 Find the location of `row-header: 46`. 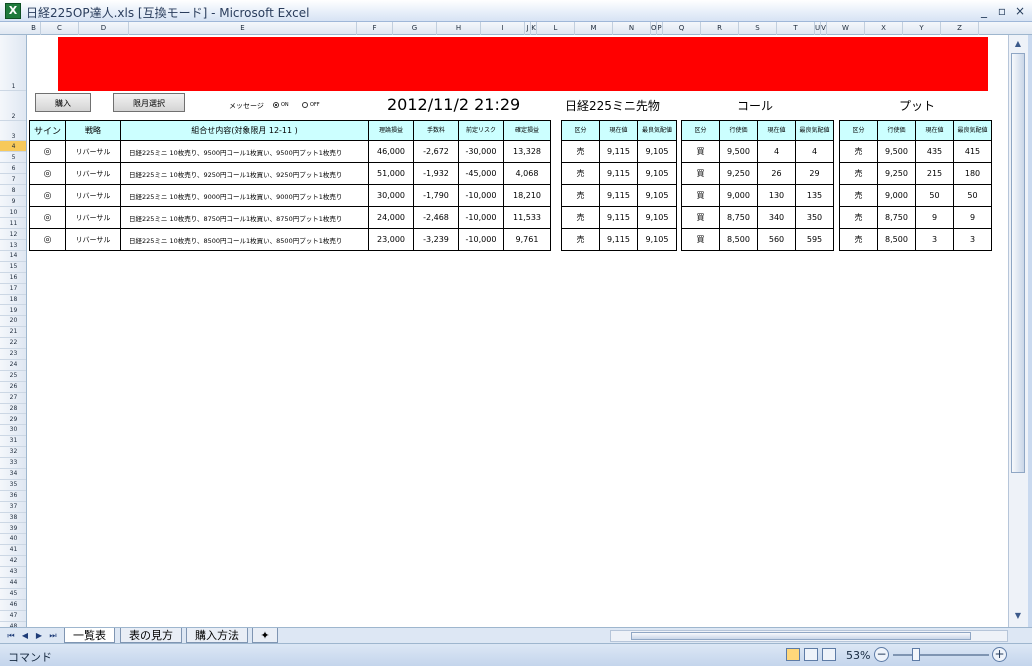

row-header: 46 is located at coordinates (13, 605).